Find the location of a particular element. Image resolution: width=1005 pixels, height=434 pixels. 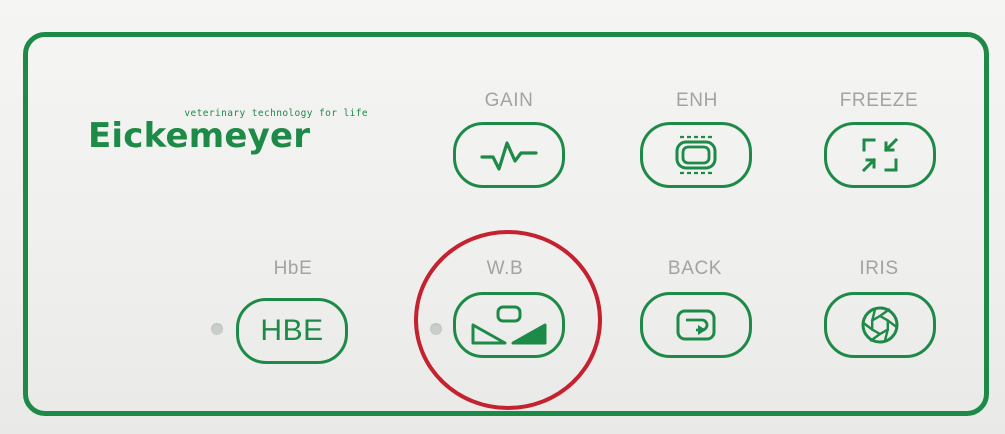

back-button is located at coordinates (696, 325).